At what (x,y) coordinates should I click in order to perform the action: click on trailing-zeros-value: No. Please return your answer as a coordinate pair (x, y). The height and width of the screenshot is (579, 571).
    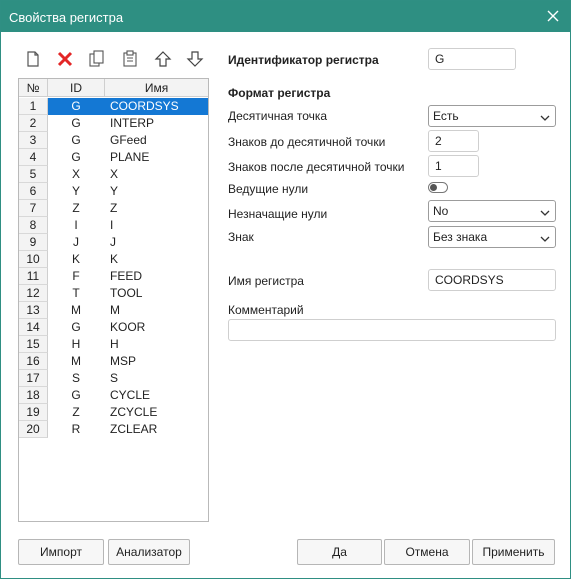
    Looking at the image, I should click on (441, 211).